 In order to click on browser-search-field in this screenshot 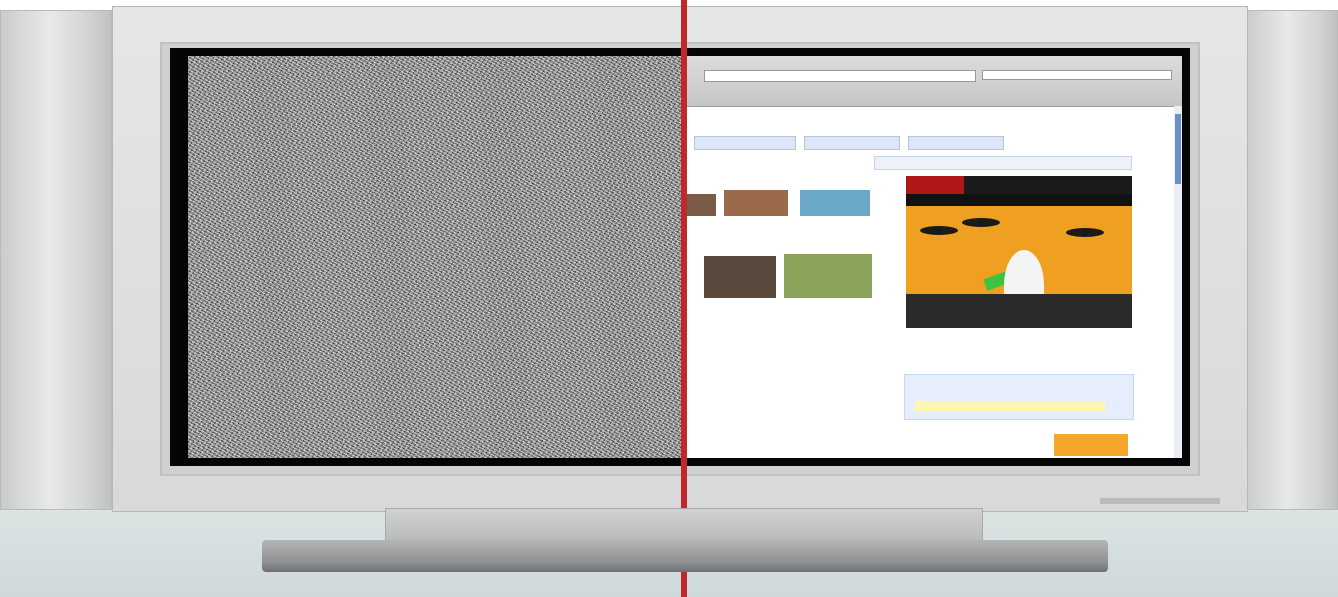, I will do `click(1077, 75)`.